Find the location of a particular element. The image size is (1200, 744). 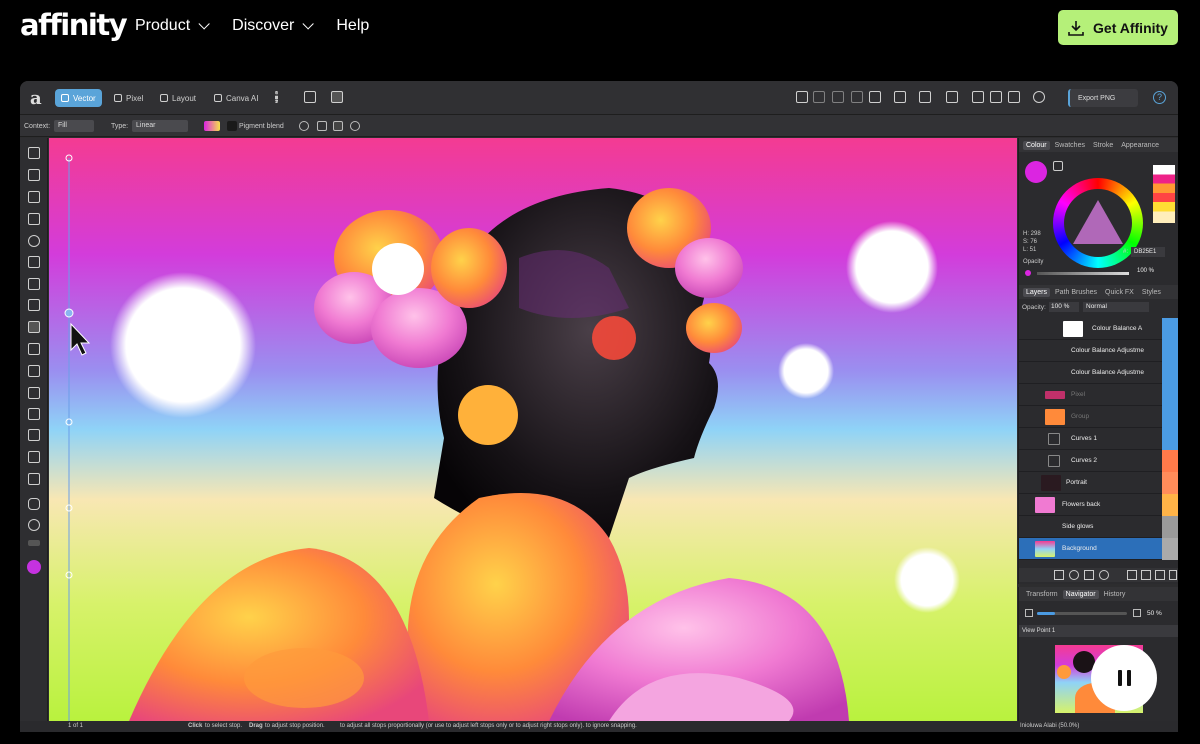

affinity-logo: affinity is located at coordinates (74, 25).